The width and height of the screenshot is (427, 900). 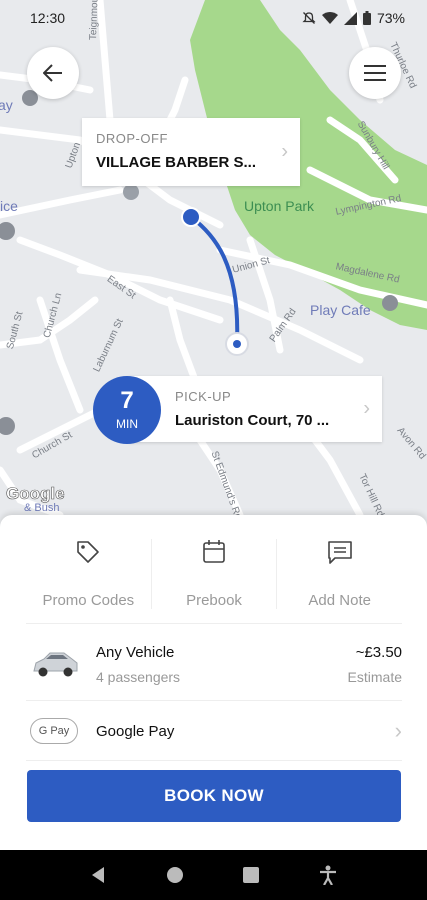 What do you see at coordinates (35, 494) in the screenshot?
I see `google-attribution: Google` at bounding box center [35, 494].